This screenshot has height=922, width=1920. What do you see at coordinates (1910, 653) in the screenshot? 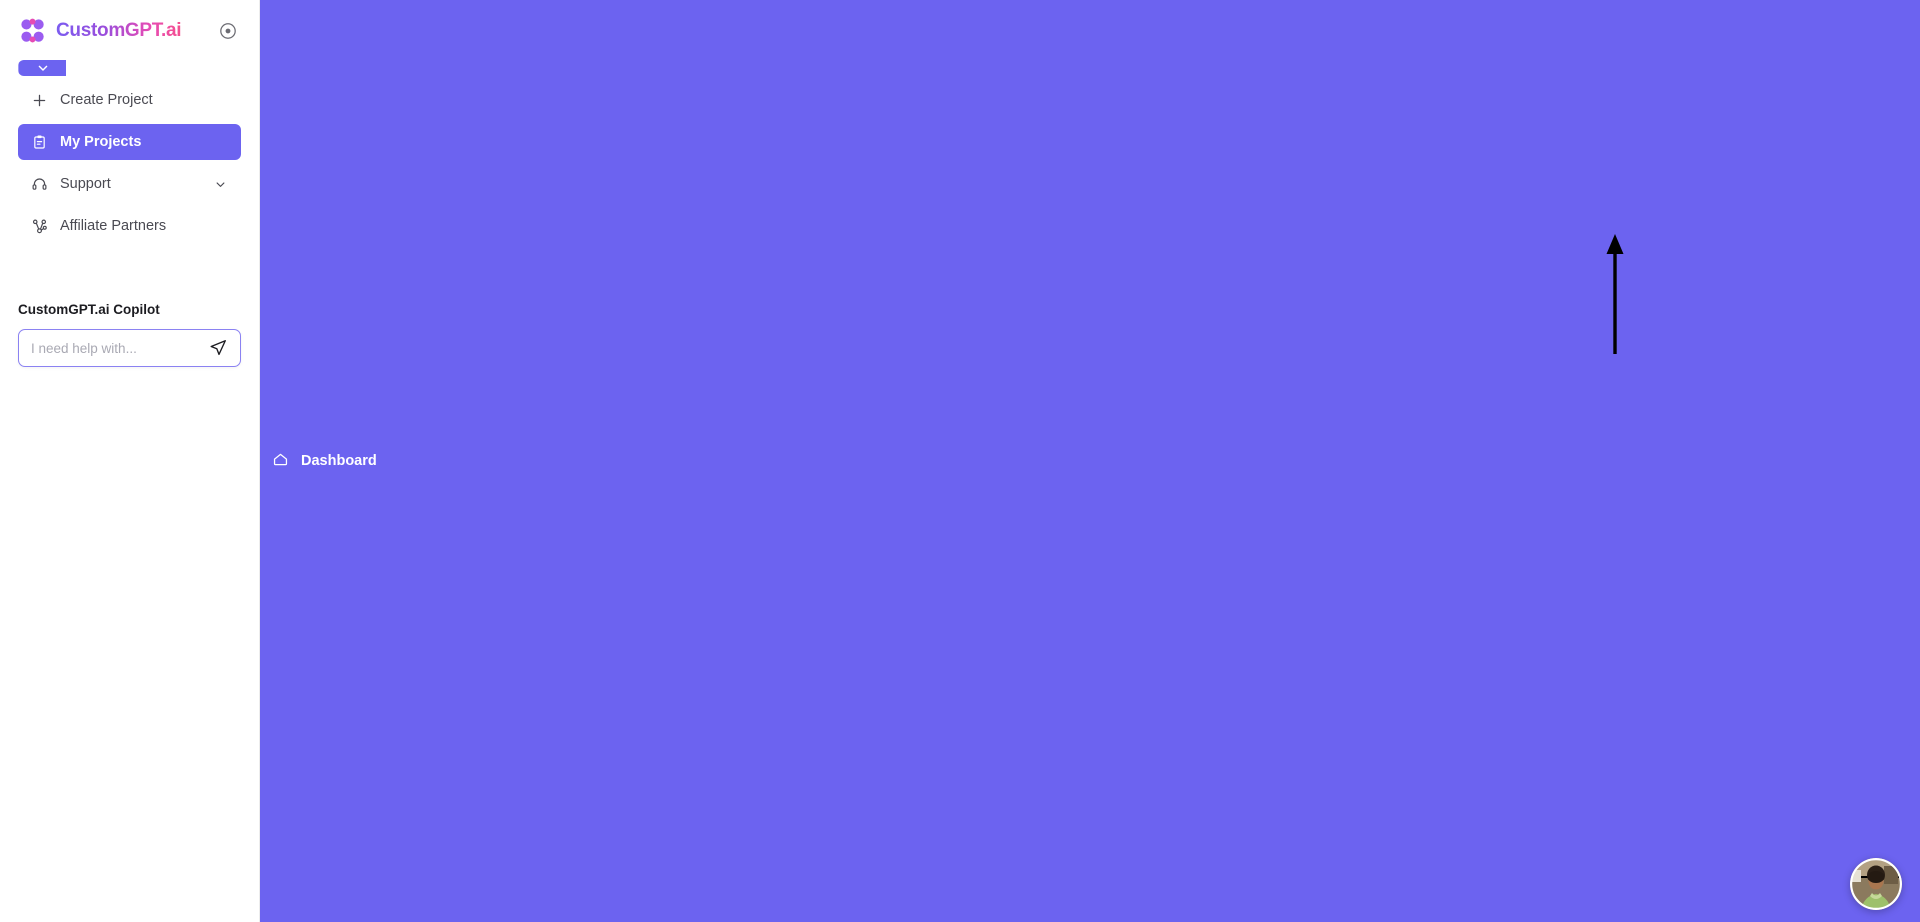
I see `vertical-scrollbar-thumb` at bounding box center [1910, 653].